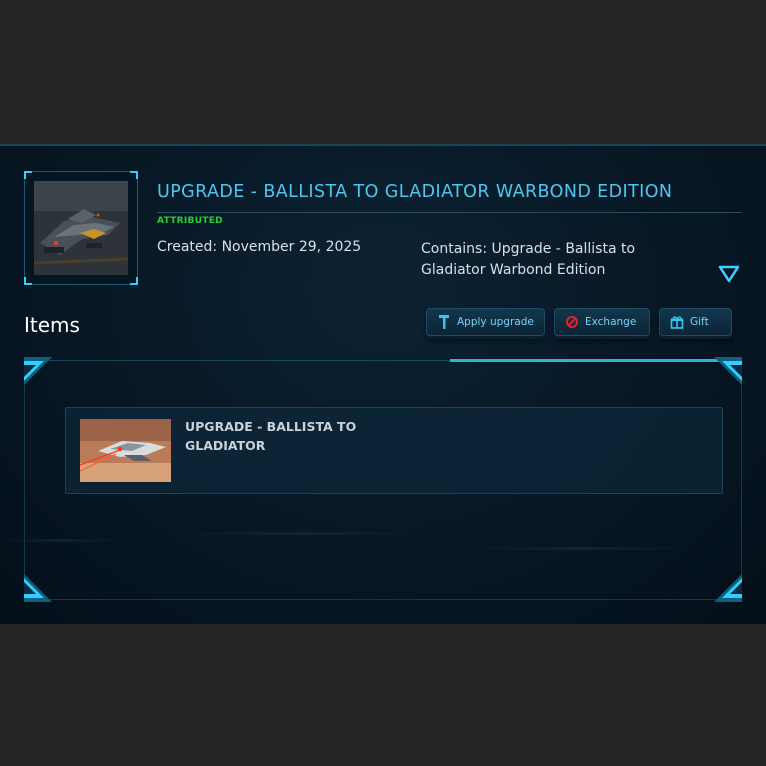  What do you see at coordinates (729, 274) in the screenshot?
I see `chevron-down-icon` at bounding box center [729, 274].